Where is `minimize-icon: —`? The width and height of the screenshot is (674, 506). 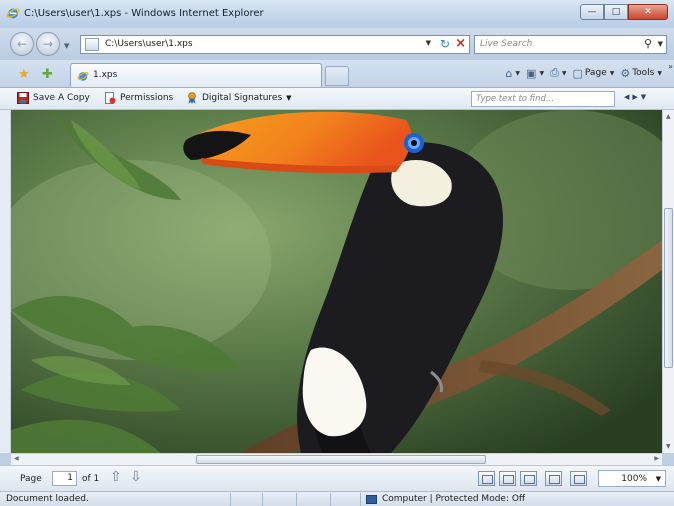
minimize-icon: — is located at coordinates (592, 12).